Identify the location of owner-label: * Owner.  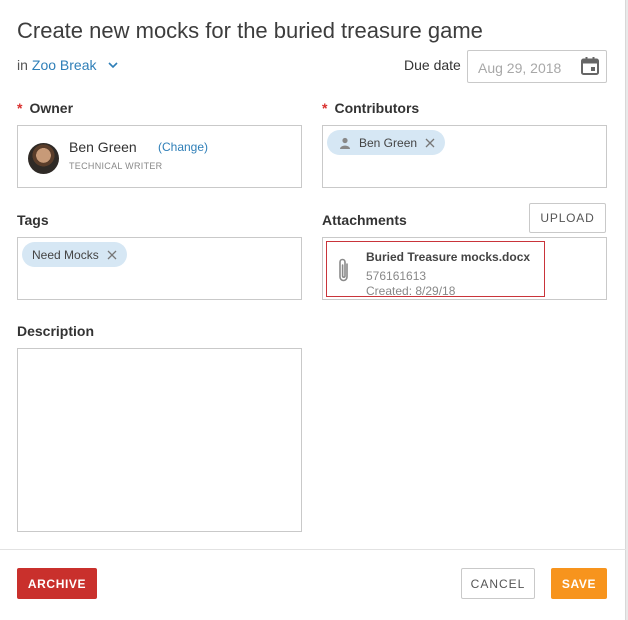
(45, 108).